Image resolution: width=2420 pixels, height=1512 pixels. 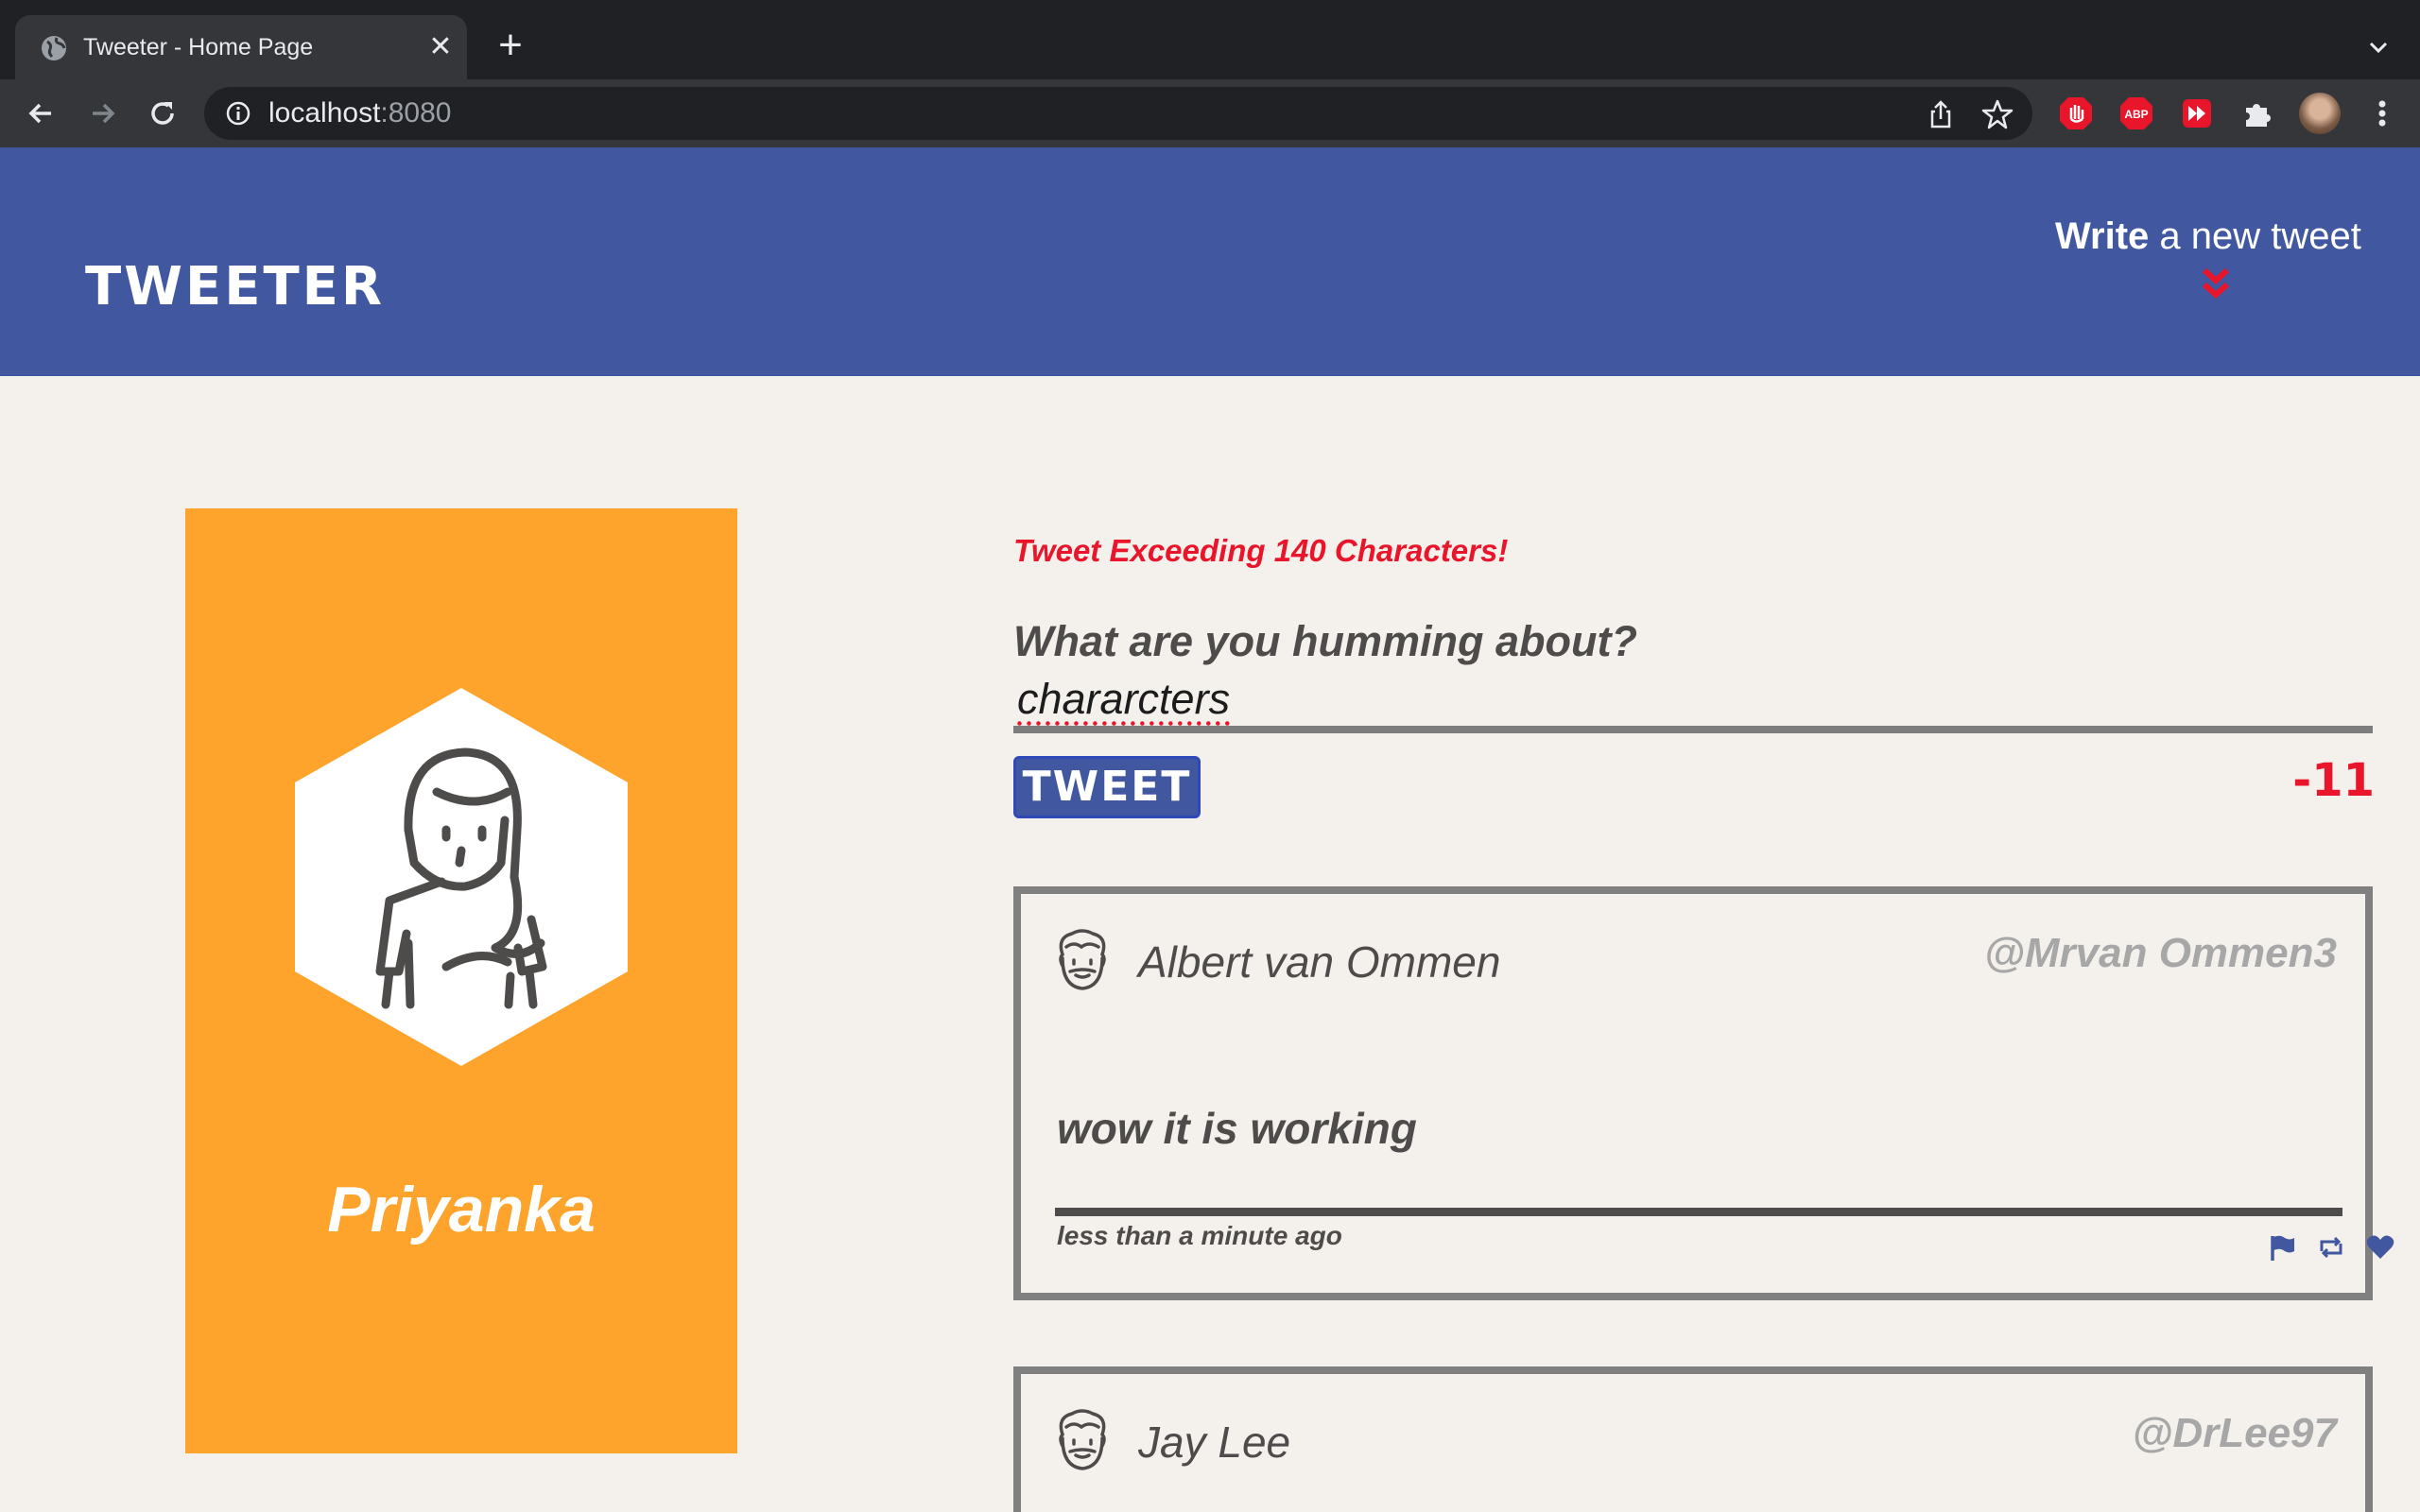 What do you see at coordinates (2076, 113) in the screenshot?
I see `stop-ext-icon` at bounding box center [2076, 113].